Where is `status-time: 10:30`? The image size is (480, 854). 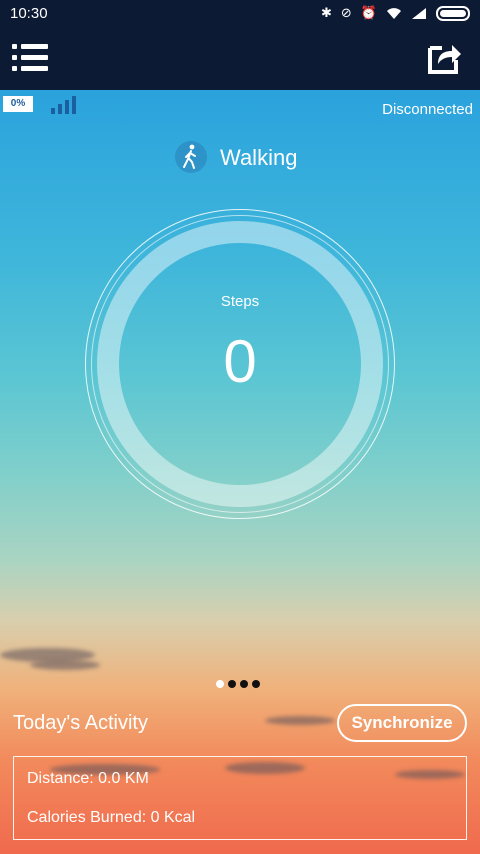 status-time: 10:30 is located at coordinates (29, 13).